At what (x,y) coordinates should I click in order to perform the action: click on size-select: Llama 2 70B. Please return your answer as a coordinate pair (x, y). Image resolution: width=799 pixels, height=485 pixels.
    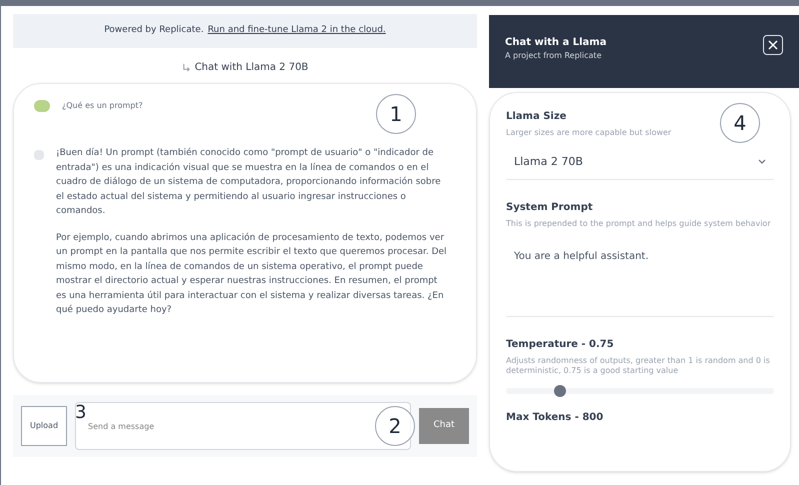
    Looking at the image, I should click on (640, 163).